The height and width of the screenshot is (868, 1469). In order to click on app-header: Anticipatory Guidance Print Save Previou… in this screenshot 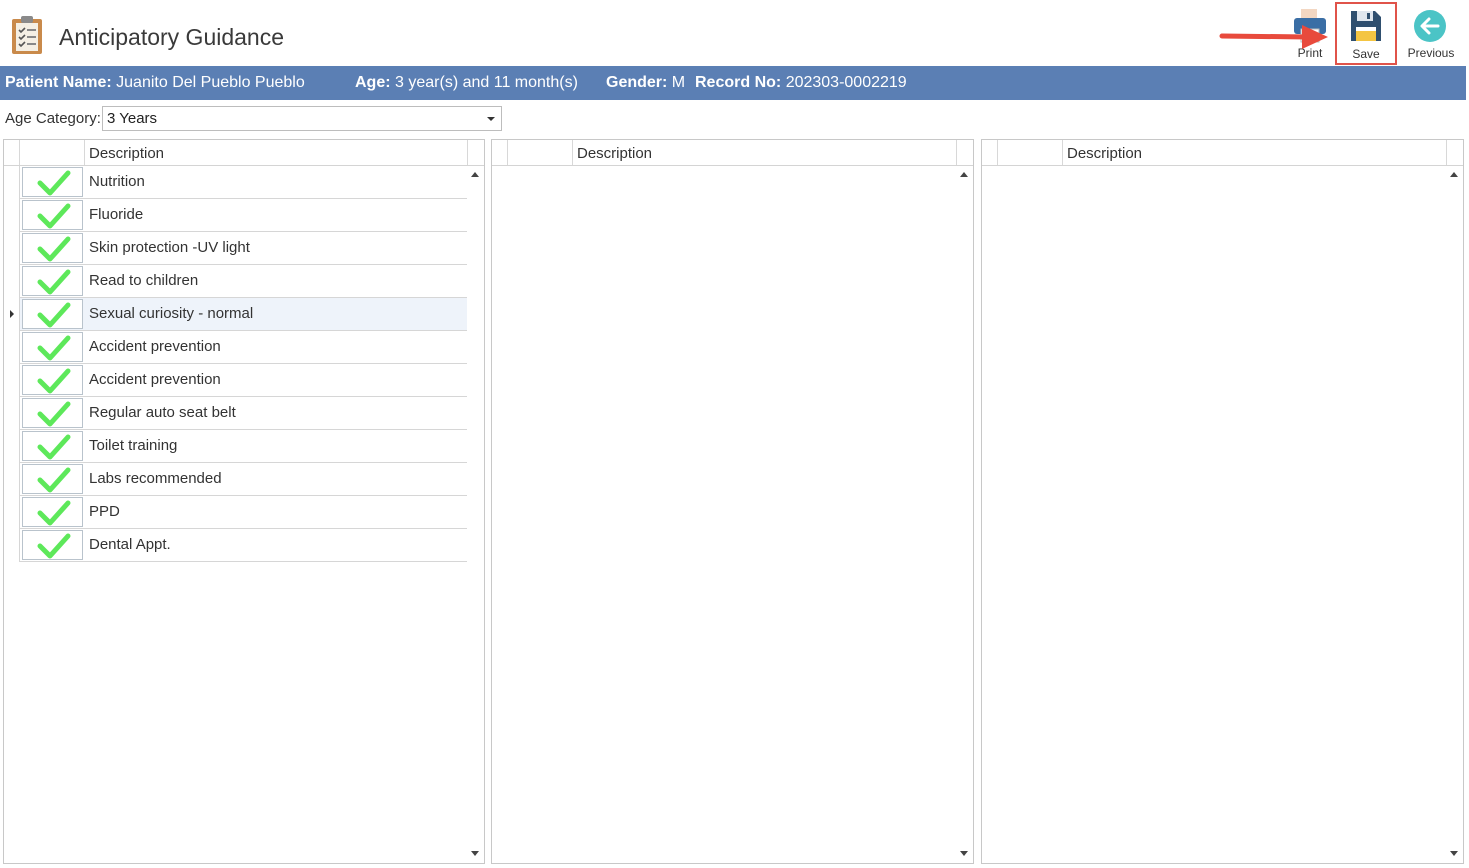, I will do `click(734, 33)`.